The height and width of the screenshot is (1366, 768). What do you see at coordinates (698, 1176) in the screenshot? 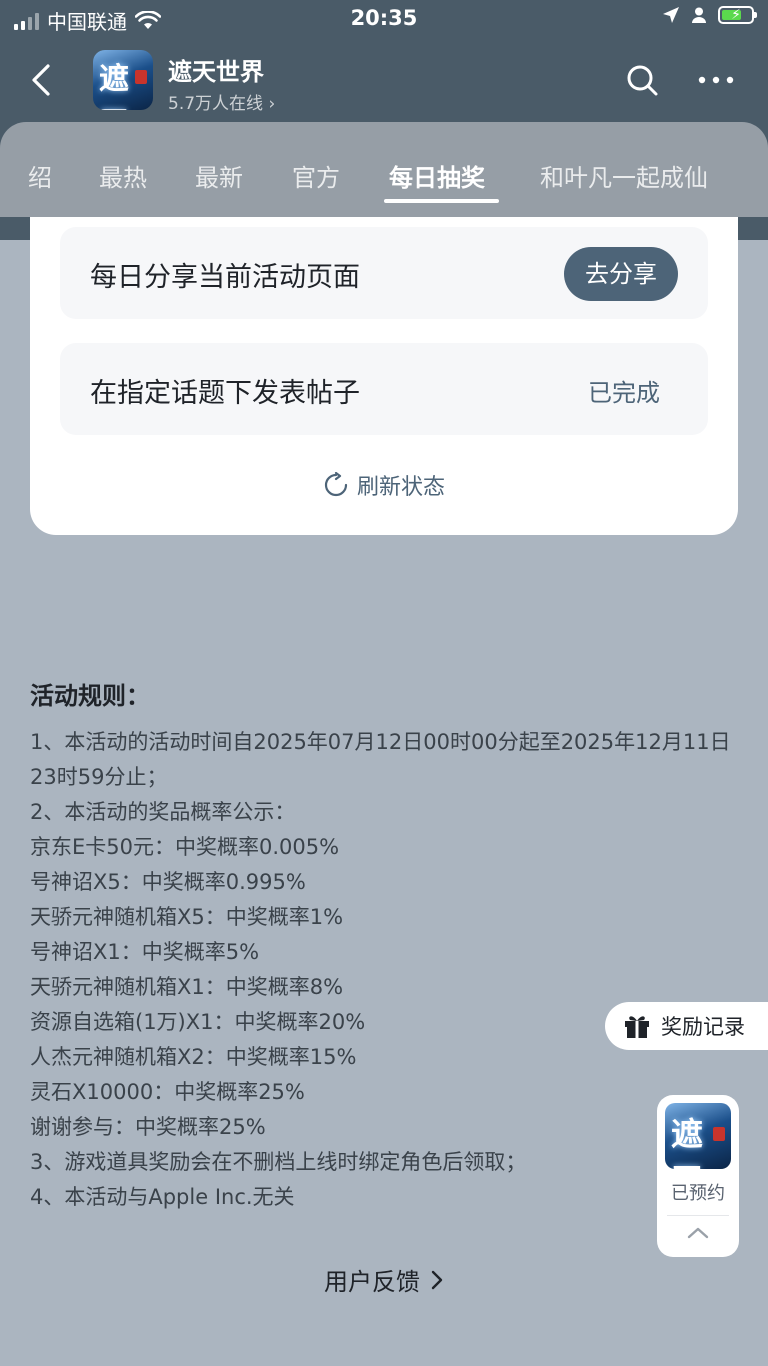
I see `reserve-card: 遮天 已预约` at bounding box center [698, 1176].